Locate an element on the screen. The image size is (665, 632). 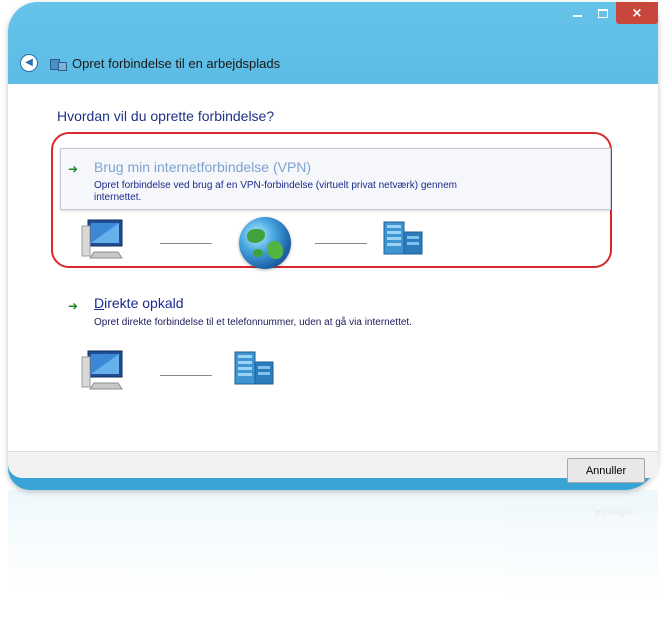
wizard-footer: Annuller is located at coordinates (333, 467).